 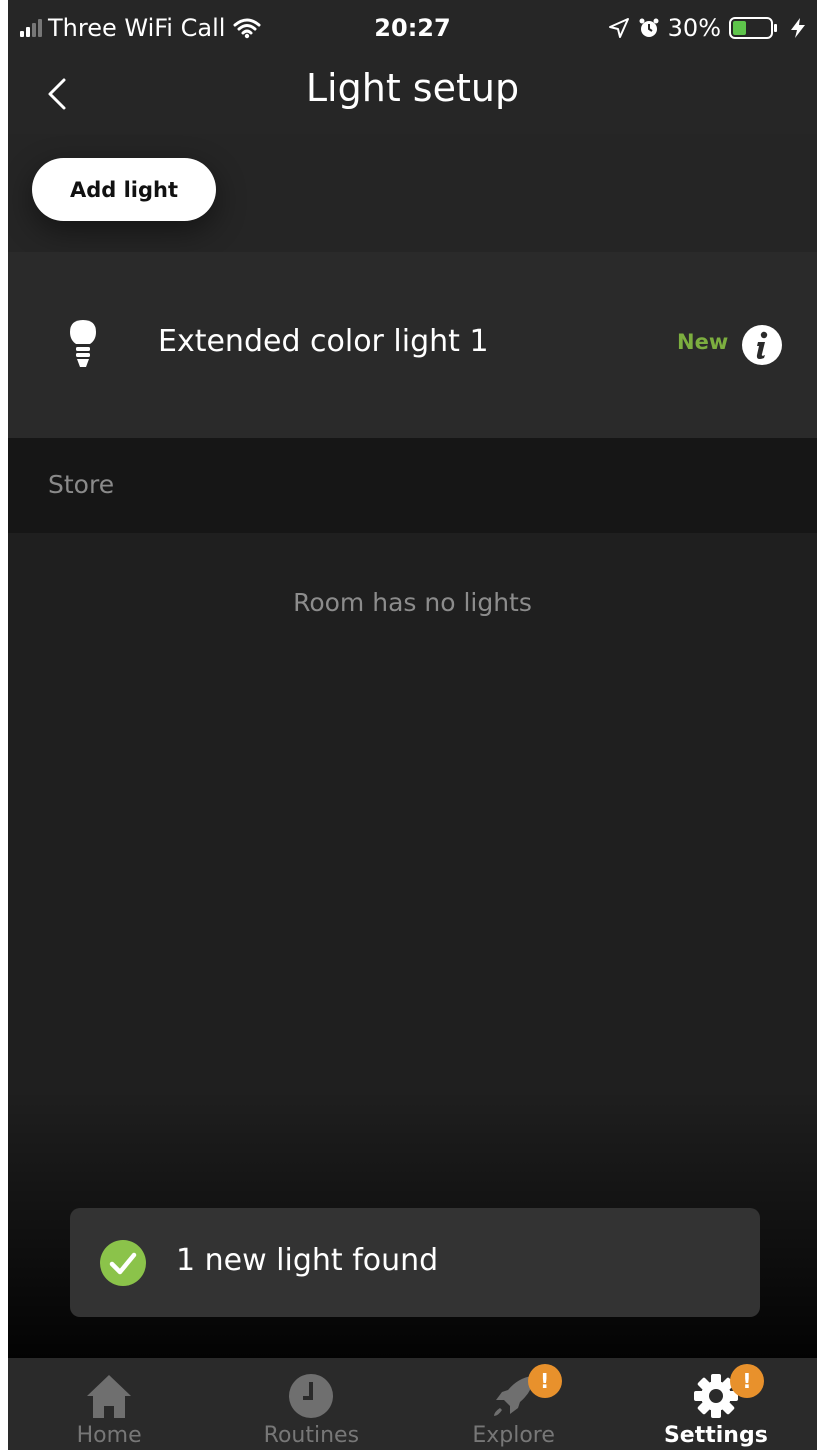 I want to click on nav-header: Light setup, so click(x=412, y=96).